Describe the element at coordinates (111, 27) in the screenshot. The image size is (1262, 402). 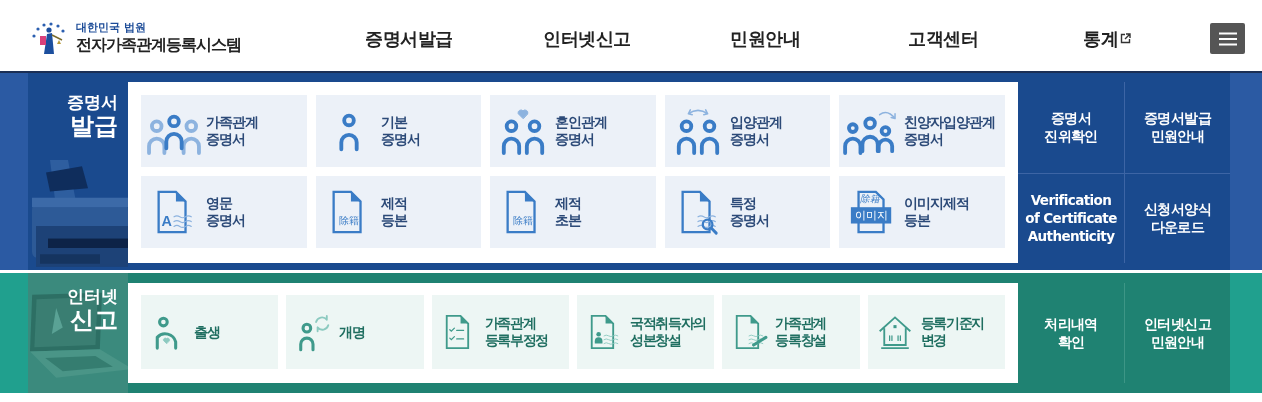
I see `logo-subtitle: 대한민국 법원` at that location.